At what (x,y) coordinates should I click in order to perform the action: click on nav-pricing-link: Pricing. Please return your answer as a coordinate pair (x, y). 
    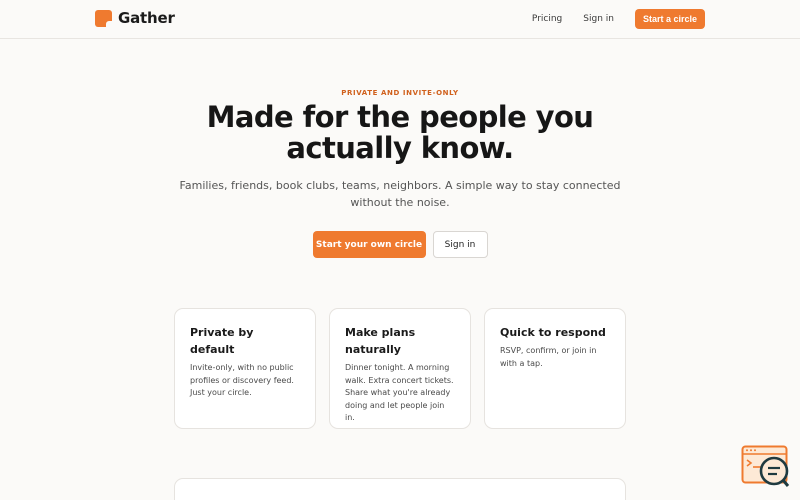
    Looking at the image, I should click on (547, 19).